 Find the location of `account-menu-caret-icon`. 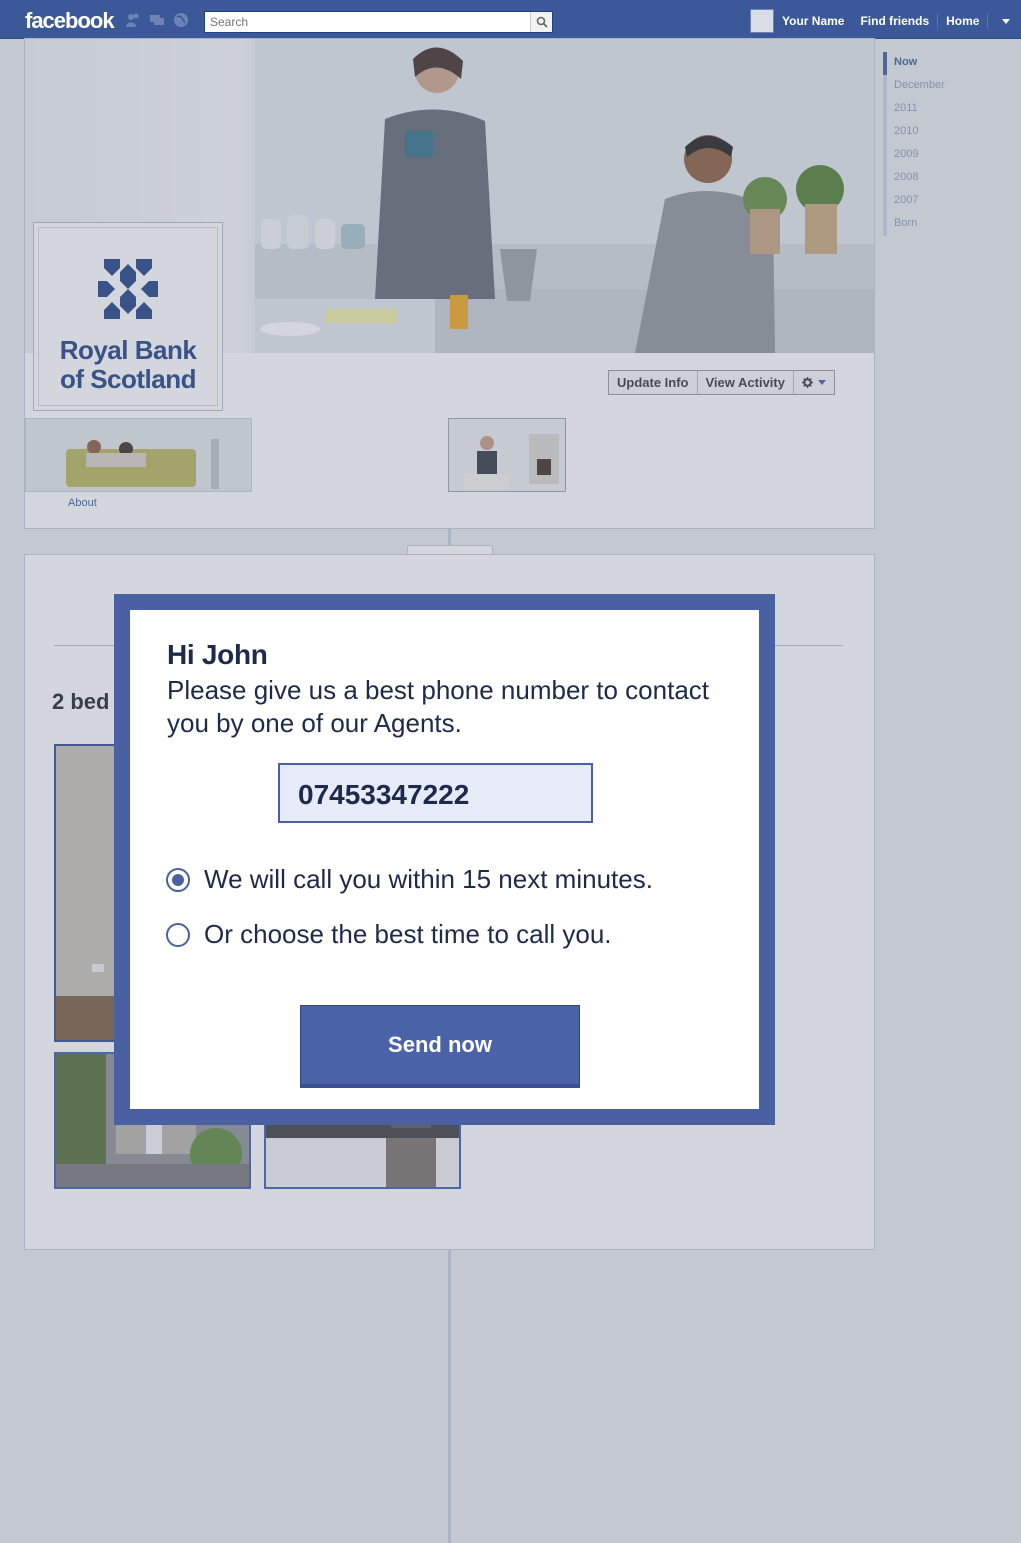

account-menu-caret-icon is located at coordinates (1006, 21).